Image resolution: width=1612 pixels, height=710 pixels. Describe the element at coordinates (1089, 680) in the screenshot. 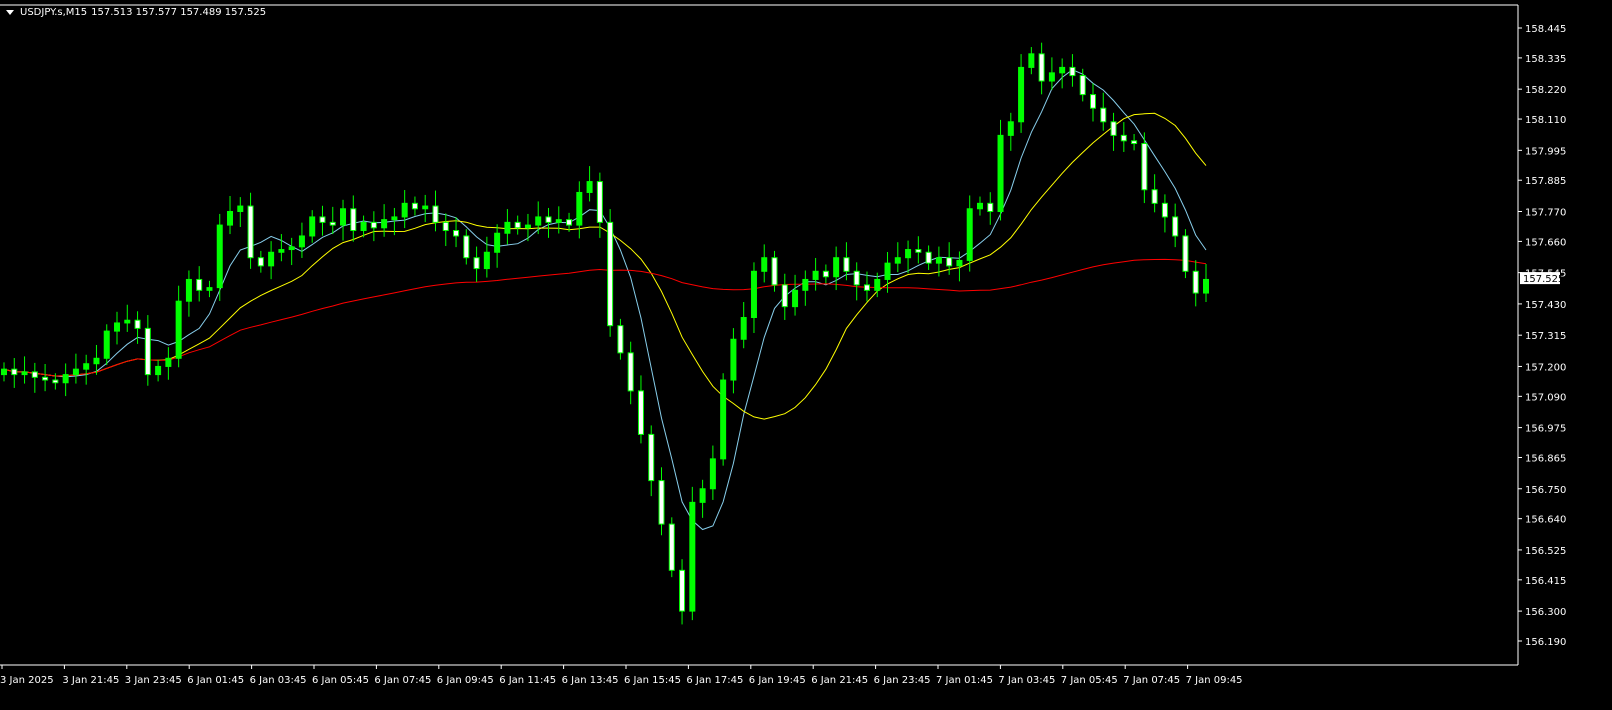

I see `x-tick-label: 7 Jan 05:45` at that location.